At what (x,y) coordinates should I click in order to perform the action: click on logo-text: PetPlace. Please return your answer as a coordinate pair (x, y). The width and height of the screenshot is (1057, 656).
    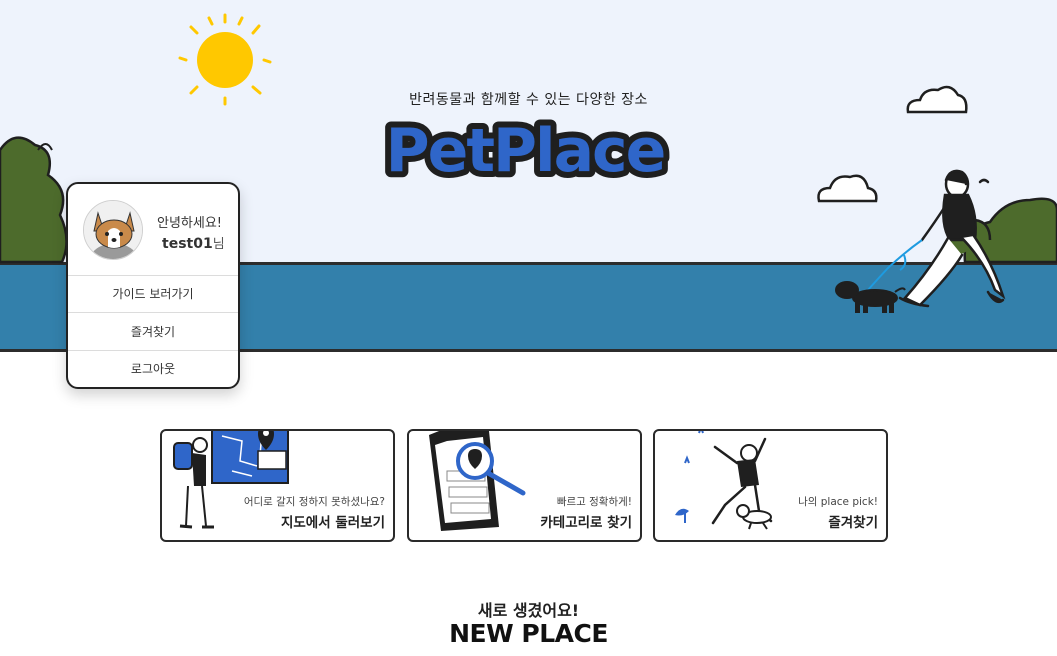
    Looking at the image, I should click on (525, 151).